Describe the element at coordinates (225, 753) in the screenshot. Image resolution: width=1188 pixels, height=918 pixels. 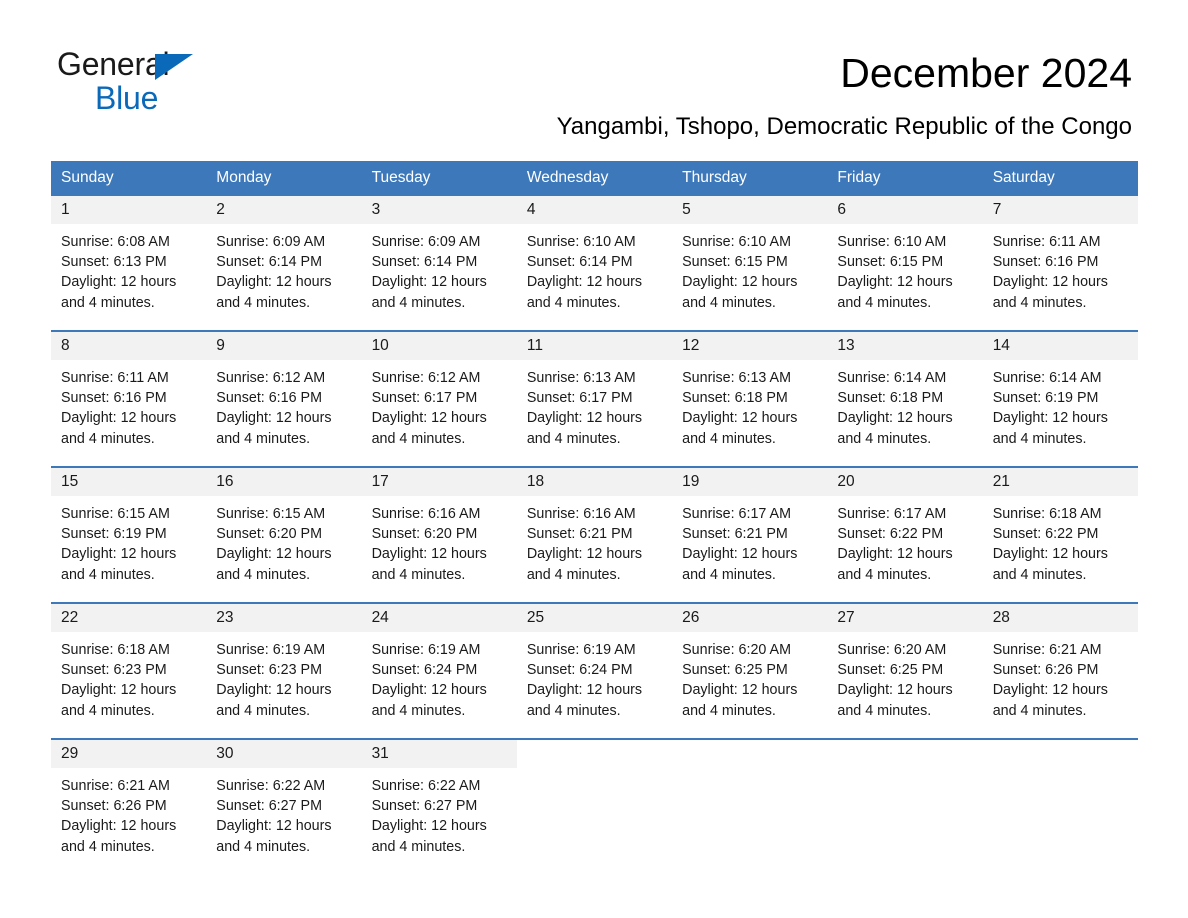
I see `day-number: 30` at that location.